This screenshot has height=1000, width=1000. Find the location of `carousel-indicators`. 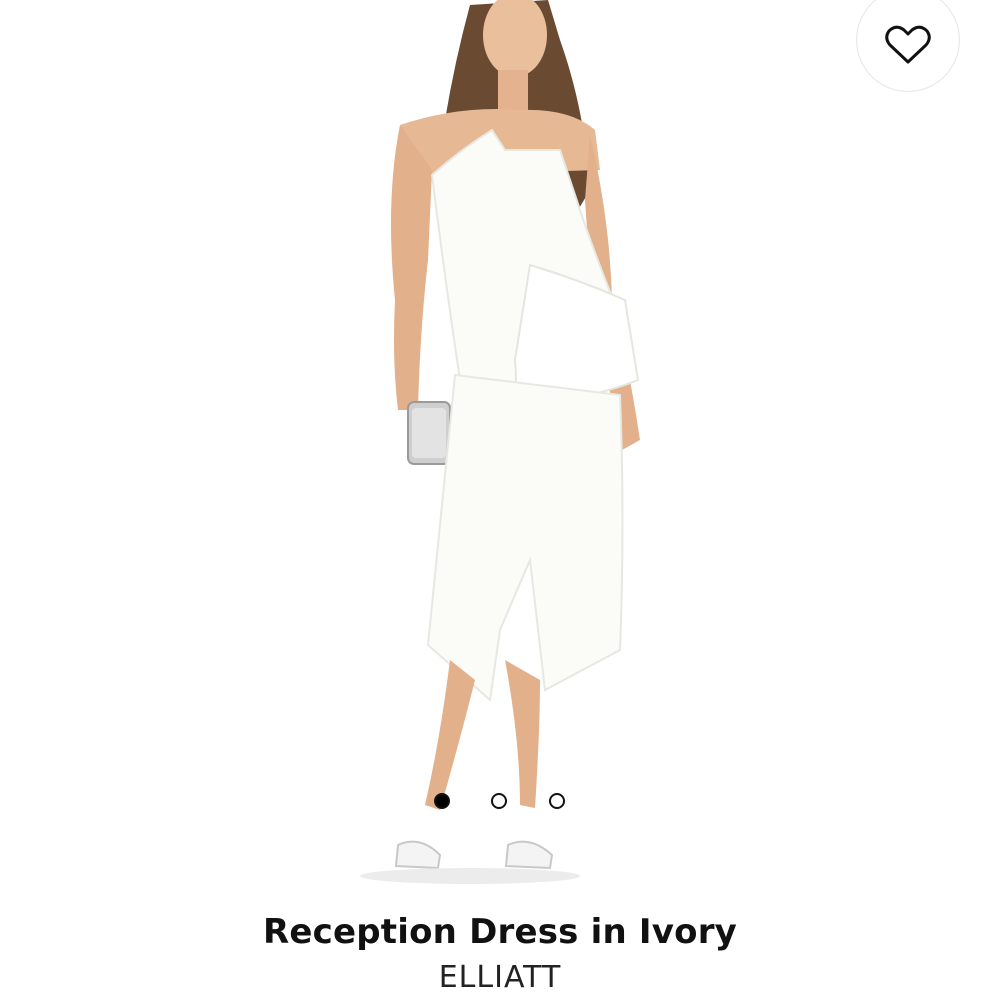

carousel-indicators is located at coordinates (500, 803).